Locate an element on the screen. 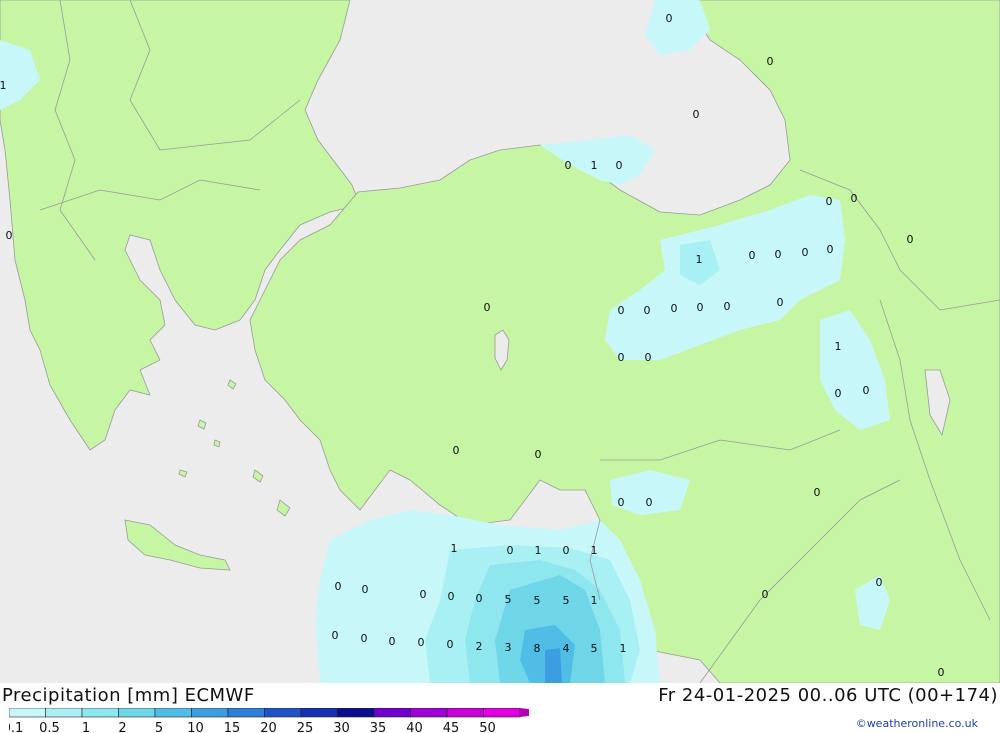 The height and width of the screenshot is (733, 1000). value-label: 8 is located at coordinates (537, 648).